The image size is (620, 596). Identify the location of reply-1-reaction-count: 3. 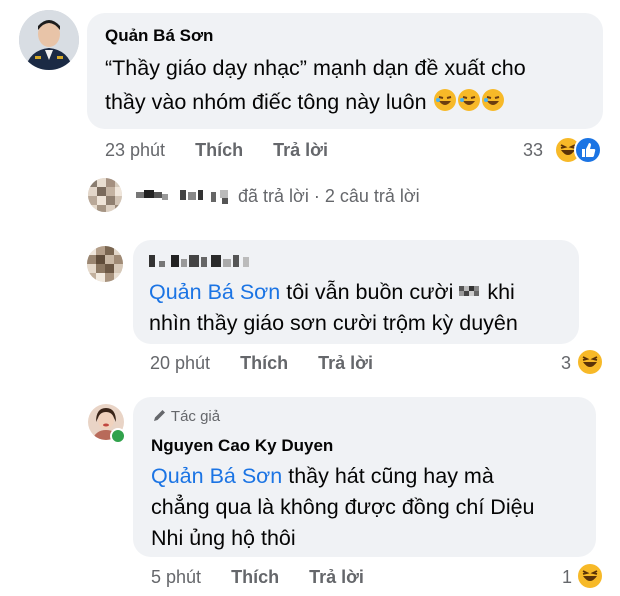
(566, 363).